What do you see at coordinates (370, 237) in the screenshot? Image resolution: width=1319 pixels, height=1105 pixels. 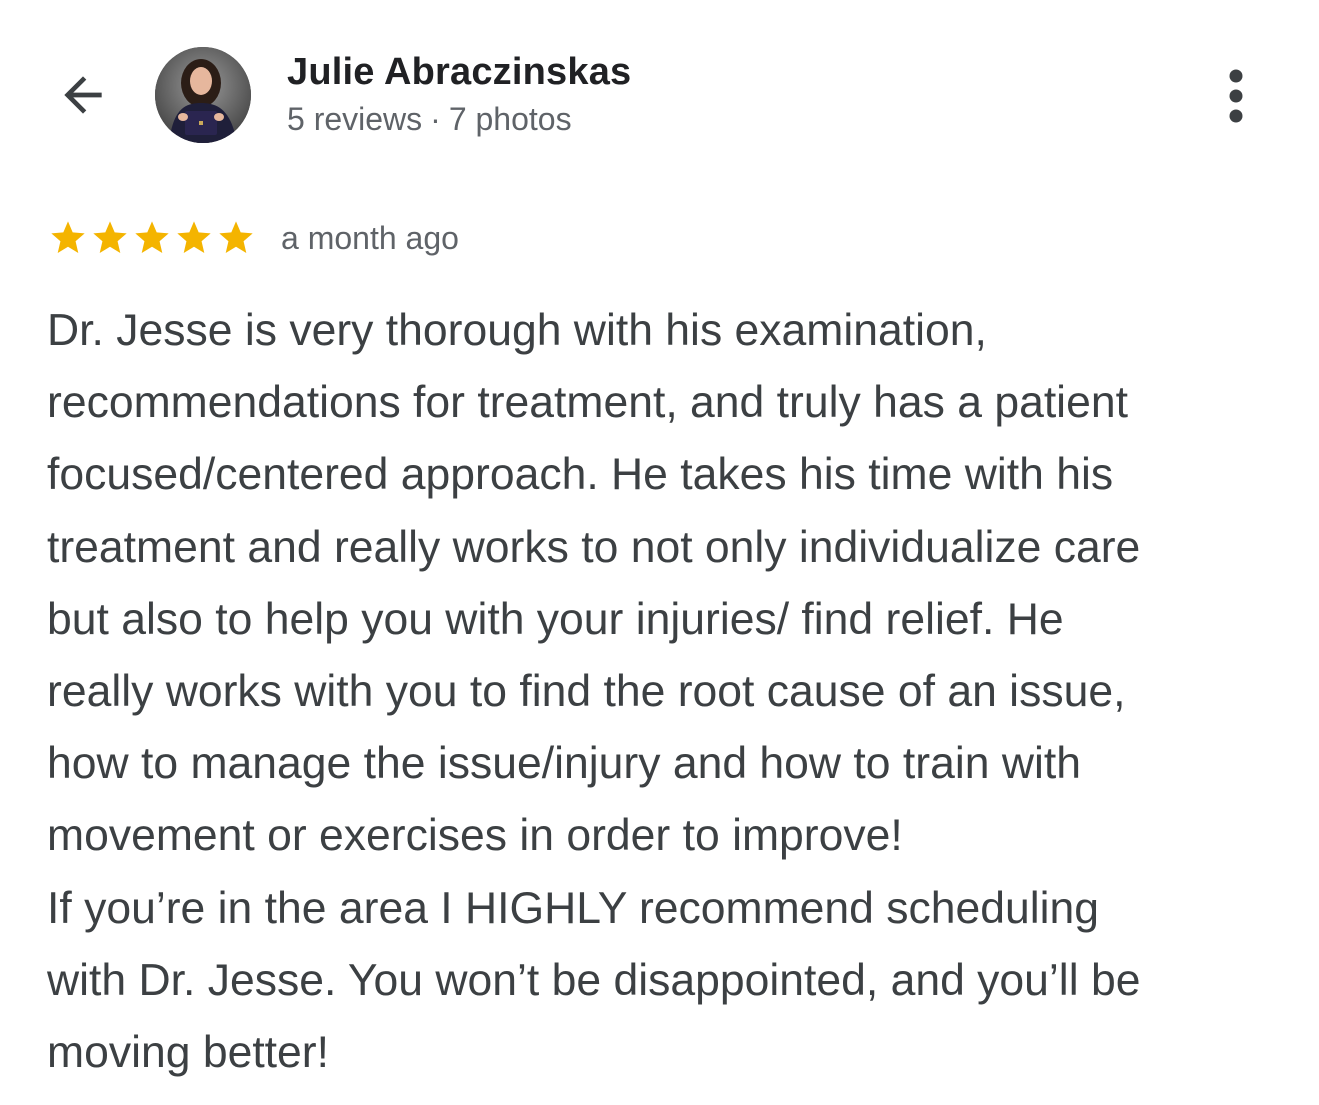 I see `review-time: a month ago` at bounding box center [370, 237].